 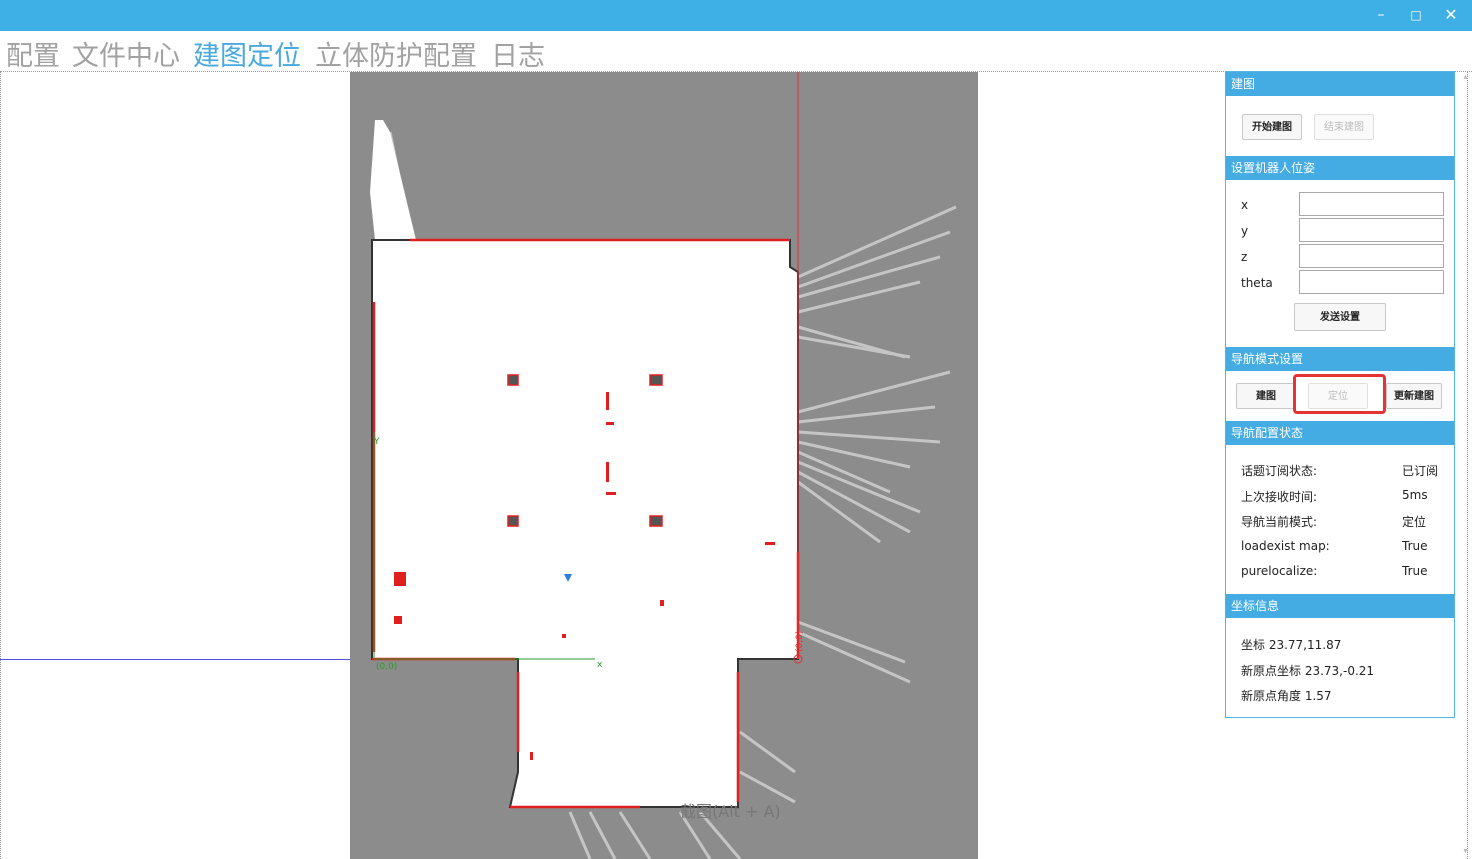 I want to click on nav-tab-3d-protection: 立体防护配置, so click(x=396, y=53).